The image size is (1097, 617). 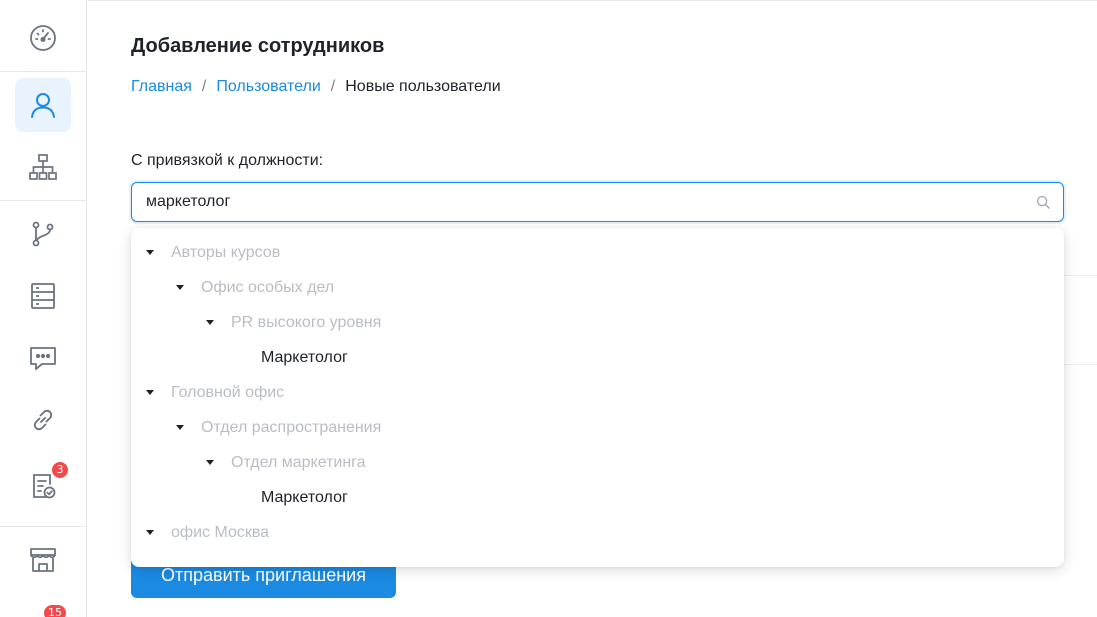 I want to click on position-search-box, so click(x=597, y=202).